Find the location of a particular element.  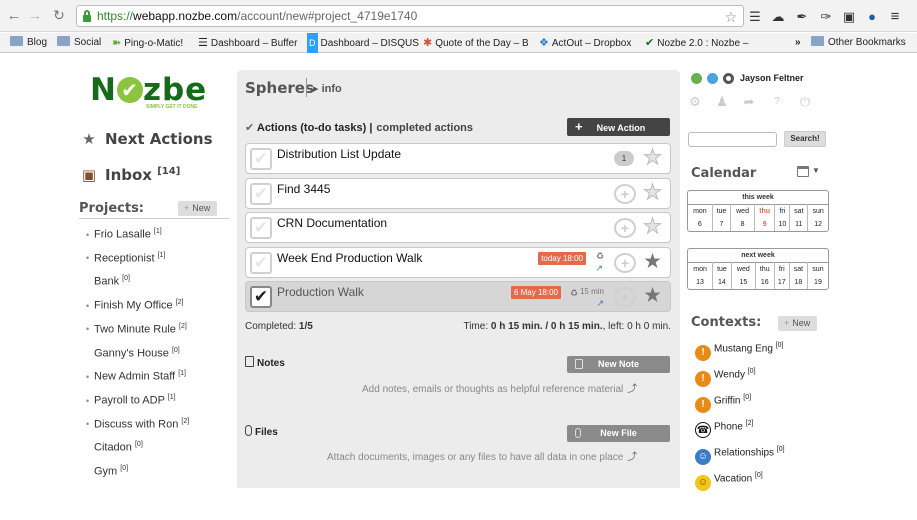

reload-icon: ↻ is located at coordinates (59, 15).